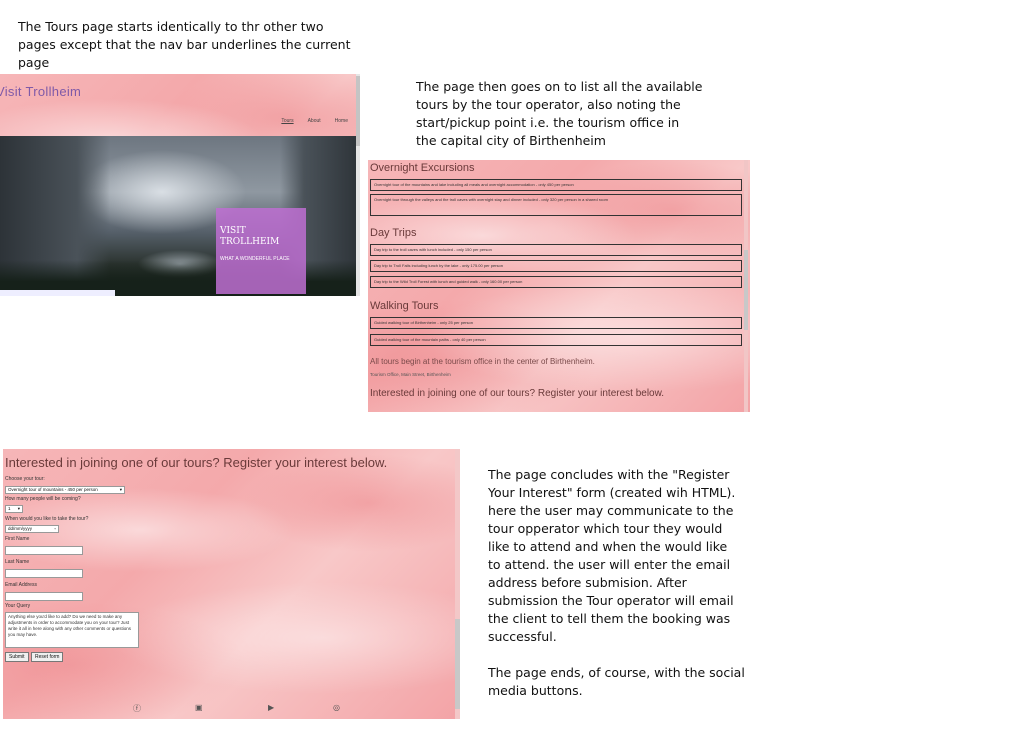 The width and height of the screenshot is (1024, 738). I want to click on facebook-icon: ⓕ, so click(137, 708).